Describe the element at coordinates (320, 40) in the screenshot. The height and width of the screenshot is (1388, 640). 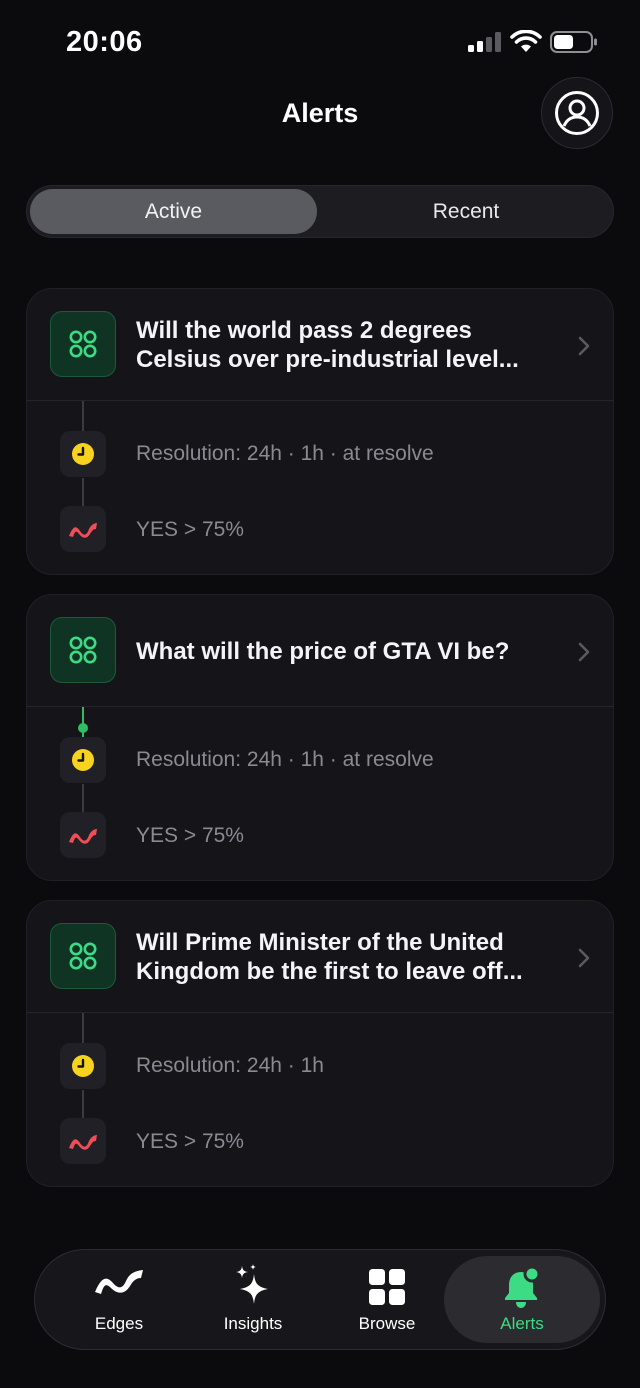
I see `status-bar: 20:06` at that location.